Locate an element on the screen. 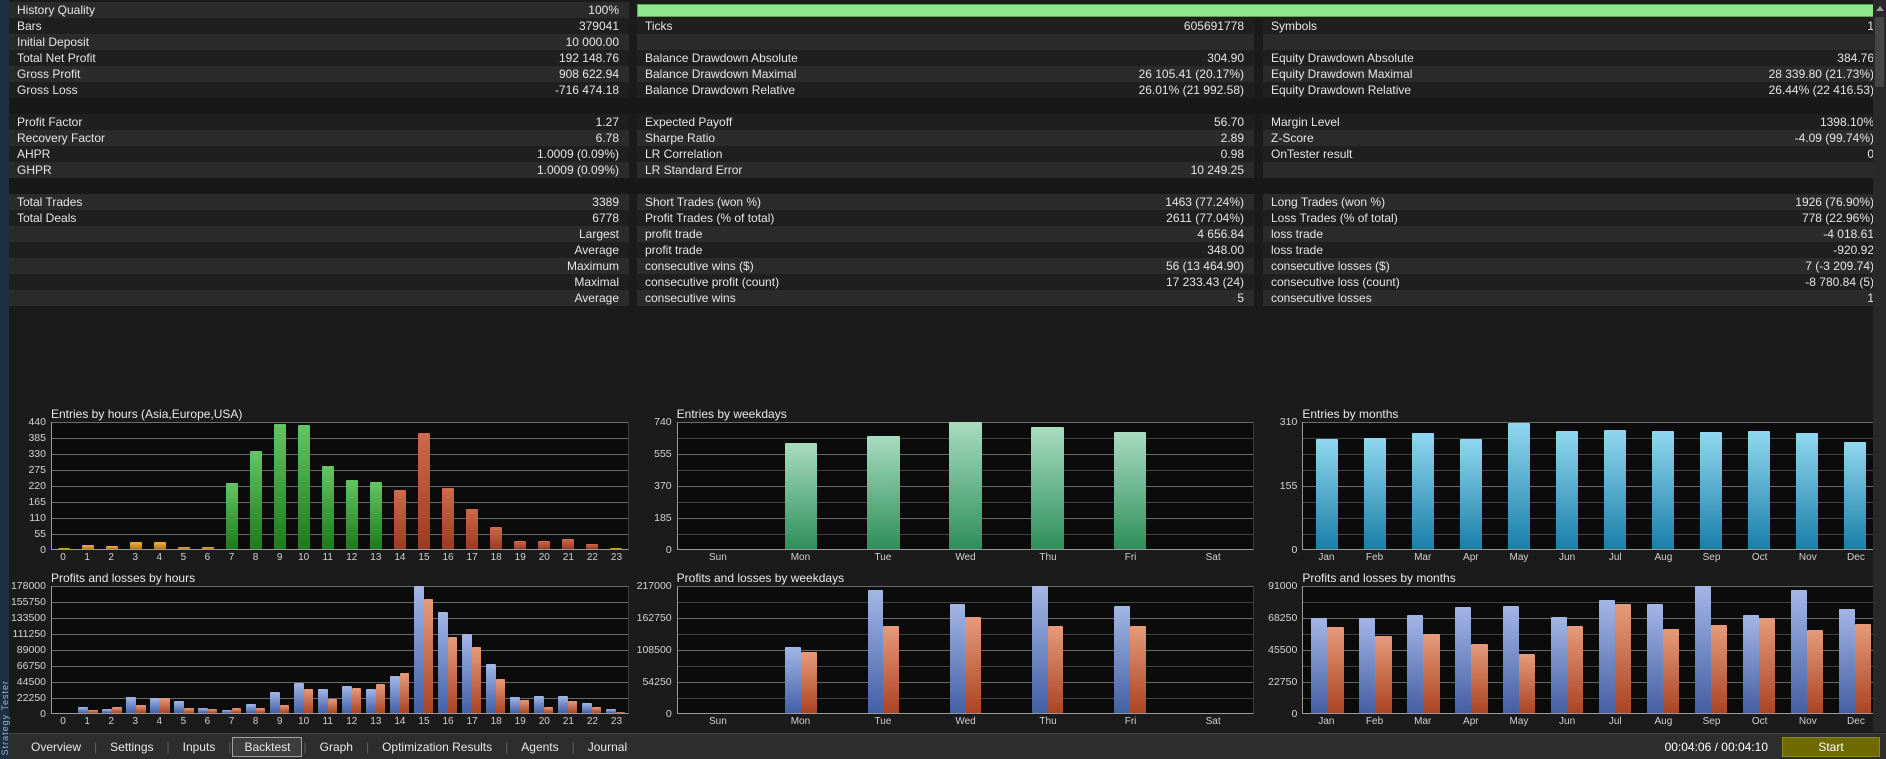 The image size is (1886, 759). tab-overview: Overview is located at coordinates (56, 747).